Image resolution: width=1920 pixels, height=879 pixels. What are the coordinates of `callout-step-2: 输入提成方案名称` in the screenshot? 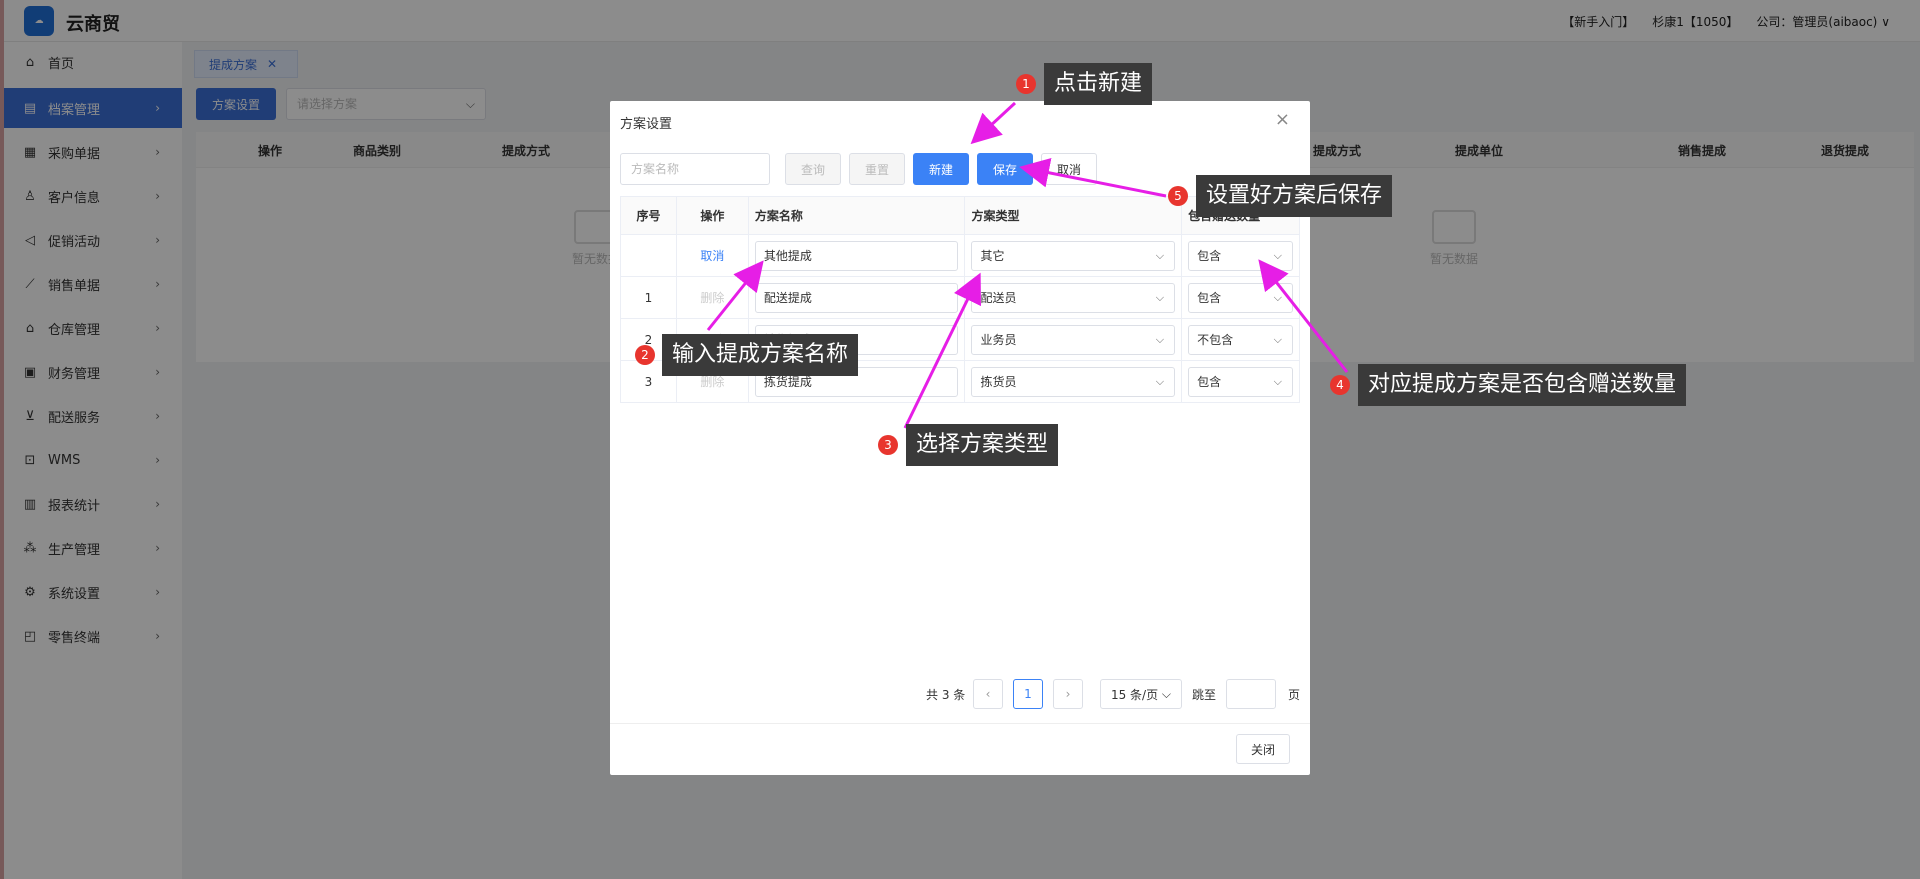 It's located at (760, 355).